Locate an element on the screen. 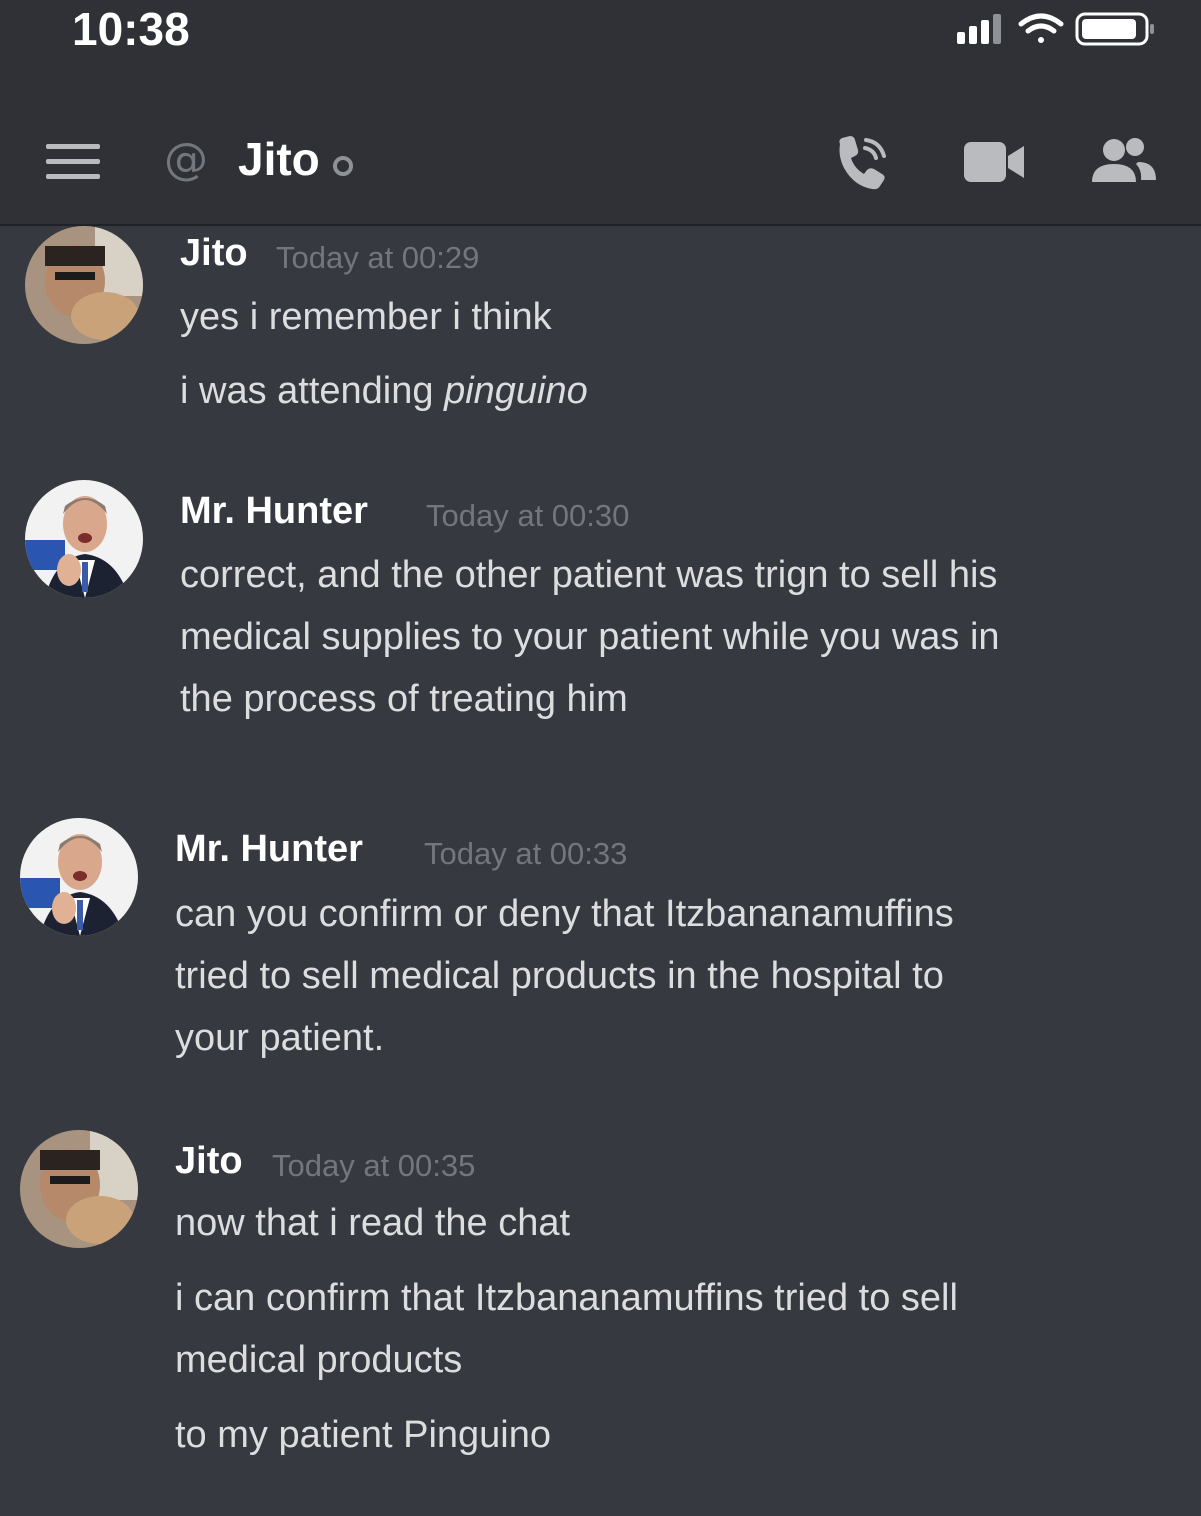 The height and width of the screenshot is (1516, 1201). video-icon is located at coordinates (994, 162).